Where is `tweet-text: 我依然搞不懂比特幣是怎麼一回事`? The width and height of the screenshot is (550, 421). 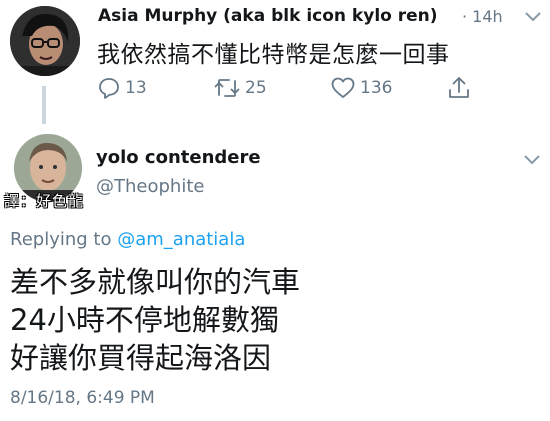 tweet-text: 我依然搞不懂比特幣是怎麼一回事 is located at coordinates (273, 55).